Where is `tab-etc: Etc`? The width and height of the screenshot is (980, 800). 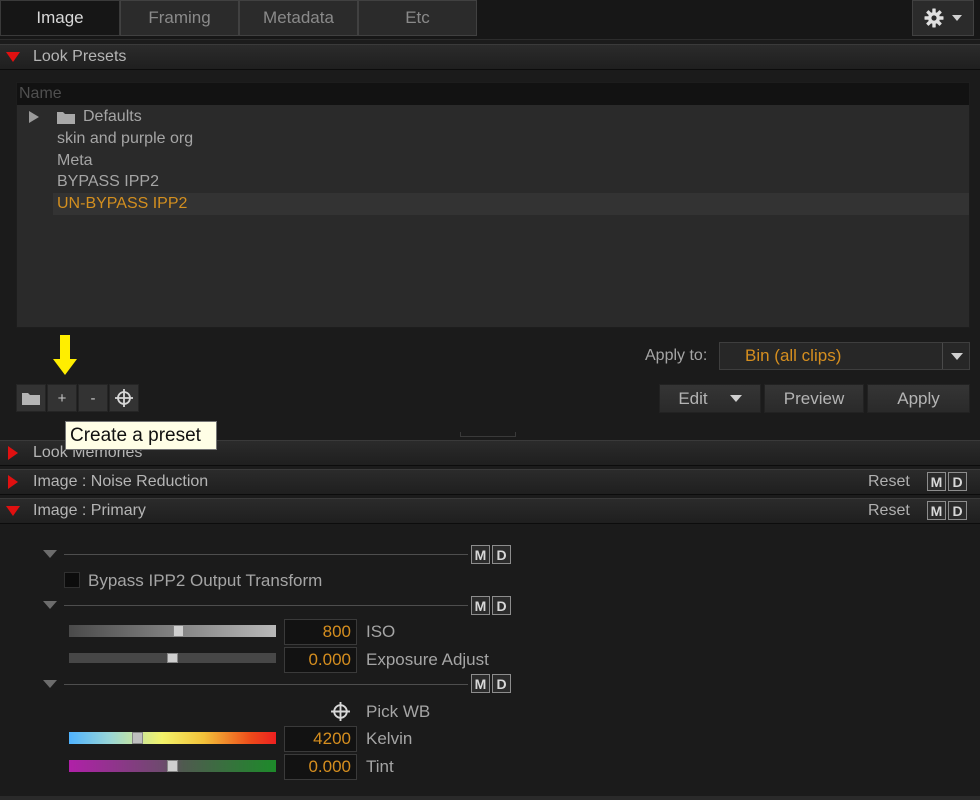 tab-etc: Etc is located at coordinates (417, 18).